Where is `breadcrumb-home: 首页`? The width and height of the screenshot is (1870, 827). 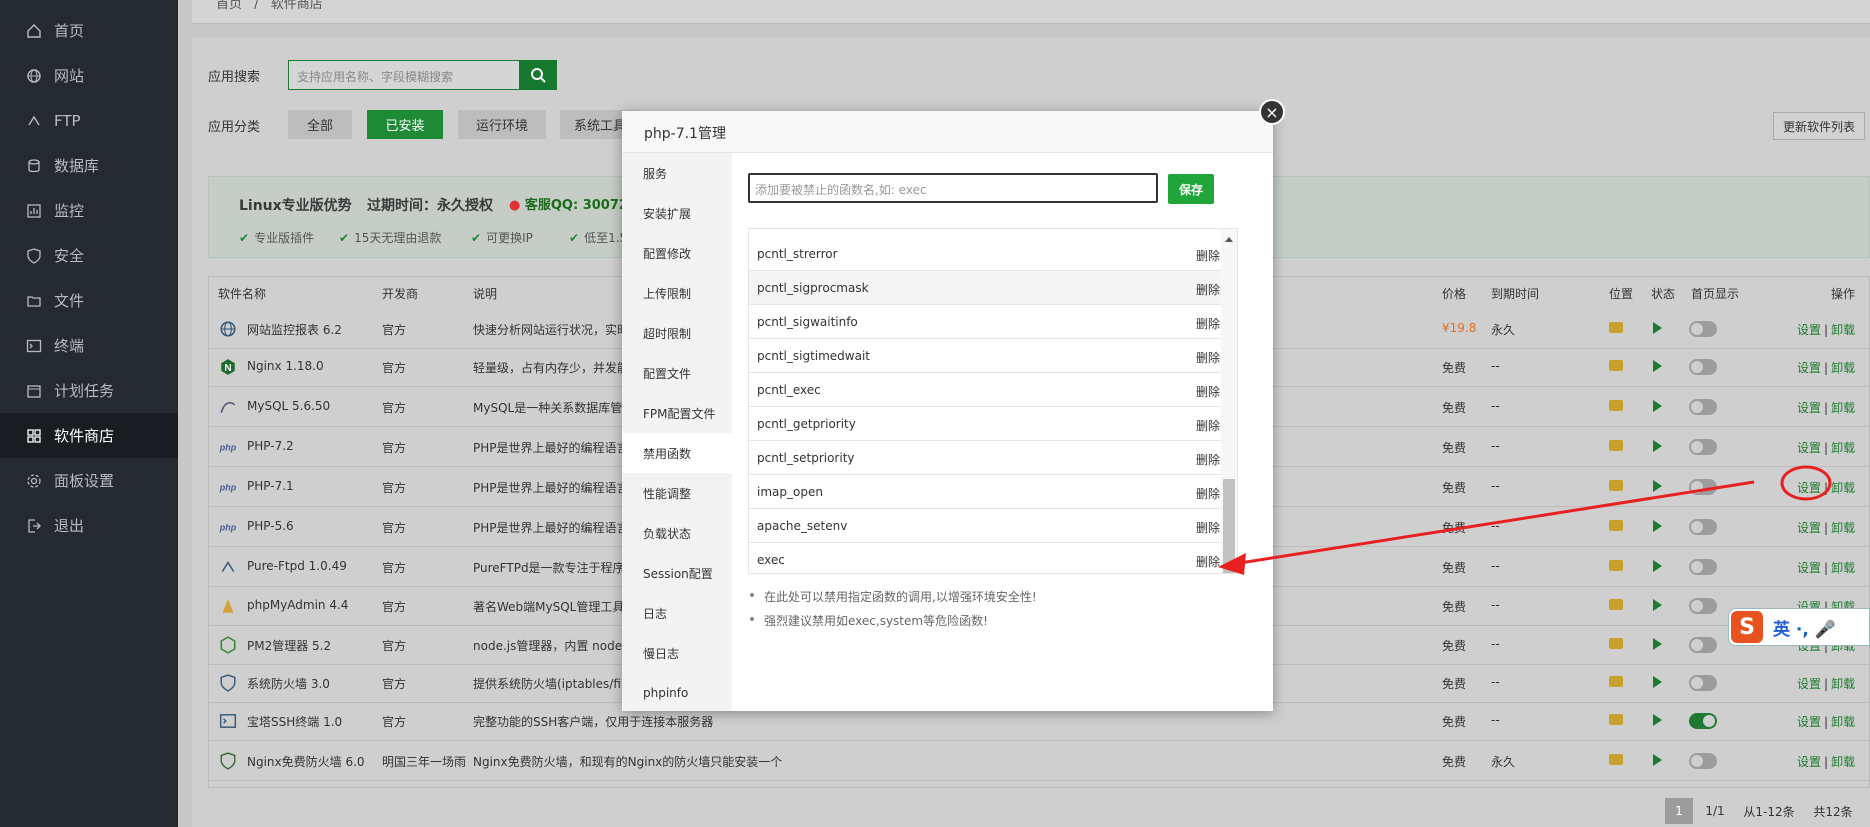 breadcrumb-home: 首页 is located at coordinates (229, 6).